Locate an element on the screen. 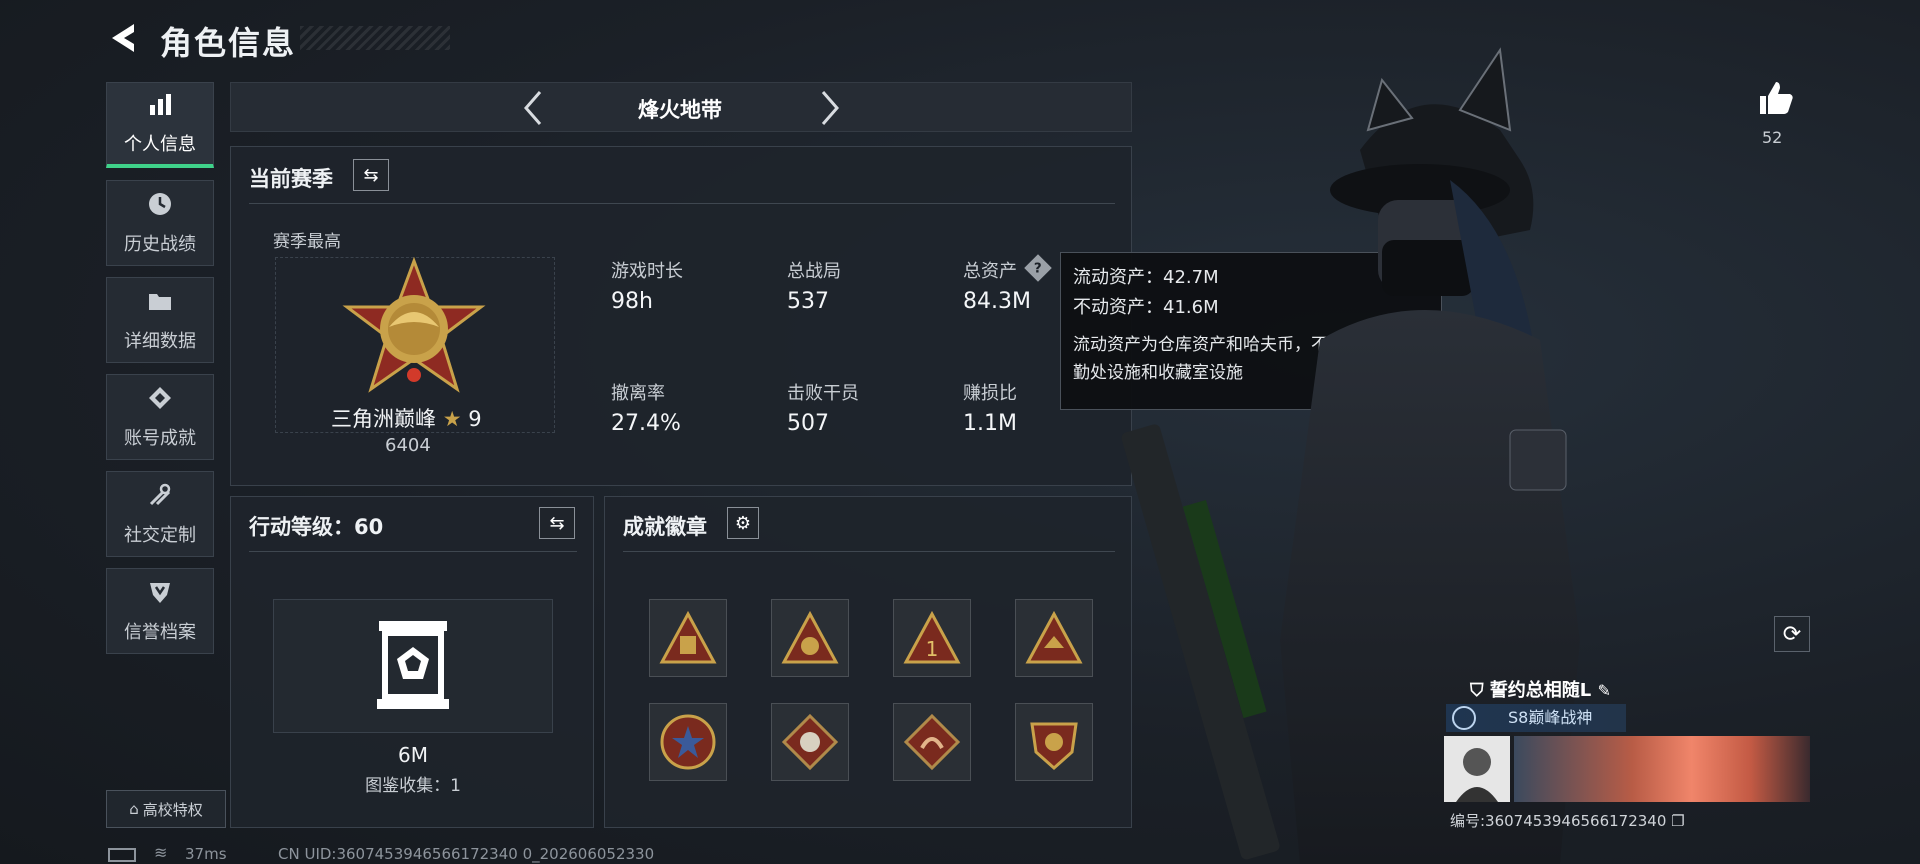 This screenshot has width=1920, height=864. help-icon: ? is located at coordinates (1038, 268).